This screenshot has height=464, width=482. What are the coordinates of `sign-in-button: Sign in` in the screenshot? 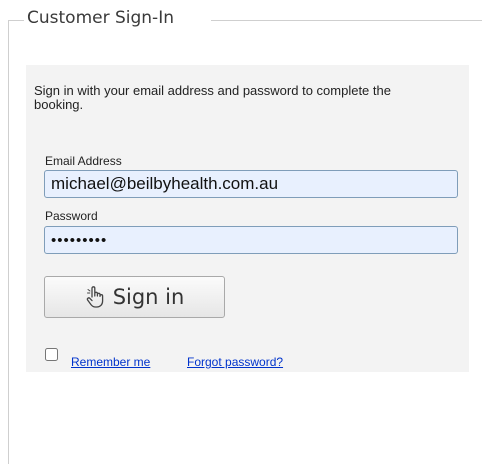 It's located at (134, 297).